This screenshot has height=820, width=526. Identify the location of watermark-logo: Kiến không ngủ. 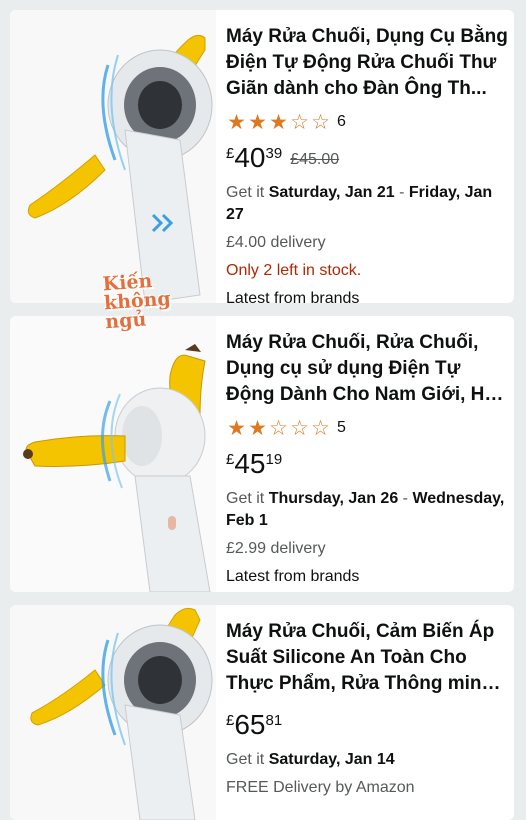
(137, 301).